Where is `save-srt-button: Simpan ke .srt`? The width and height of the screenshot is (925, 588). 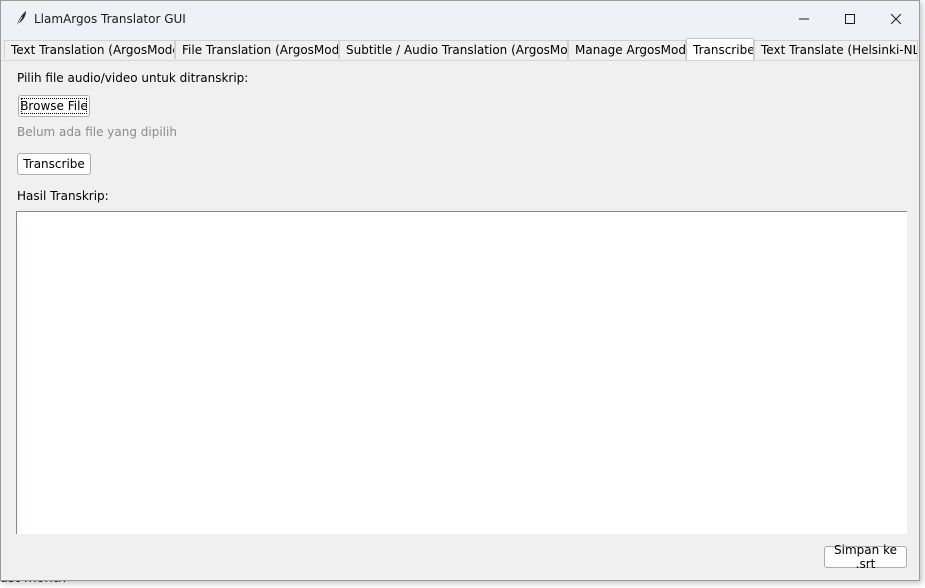
save-srt-button: Simpan ke .srt is located at coordinates (865, 557).